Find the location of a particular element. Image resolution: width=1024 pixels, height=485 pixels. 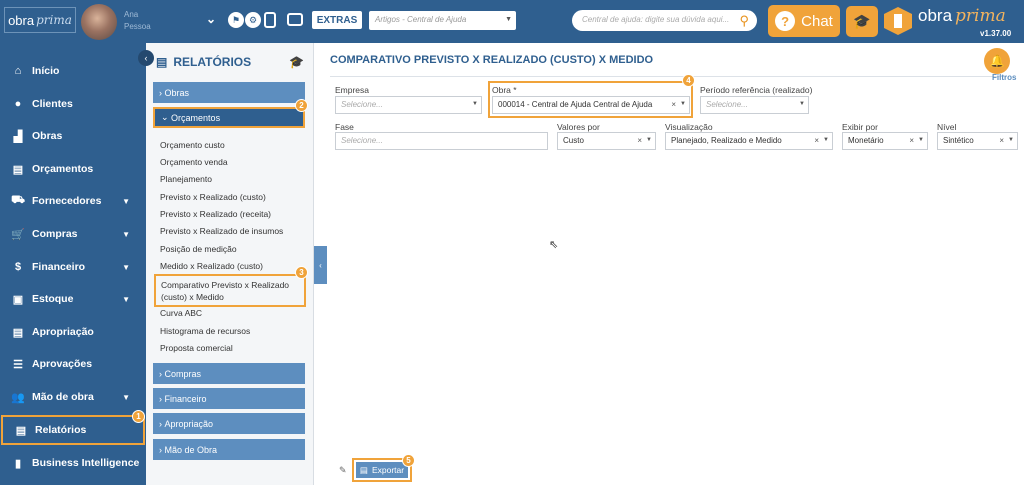

report-proposta-comercial: Proposta comercial is located at coordinates (196, 348).